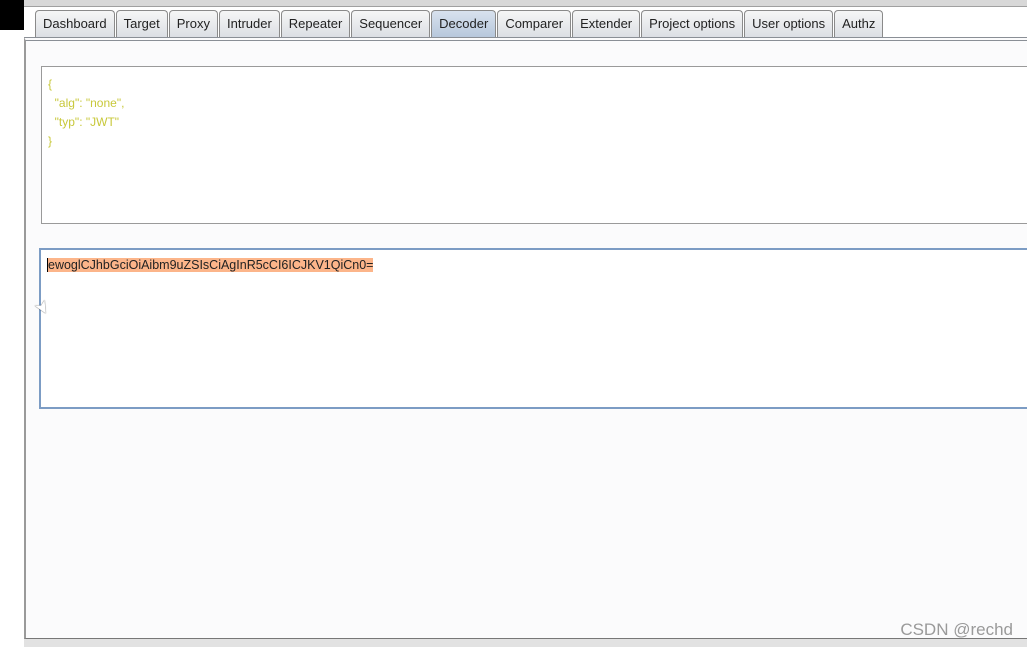  Describe the element at coordinates (789, 23) in the screenshot. I see `tab-user-options: User options` at that location.